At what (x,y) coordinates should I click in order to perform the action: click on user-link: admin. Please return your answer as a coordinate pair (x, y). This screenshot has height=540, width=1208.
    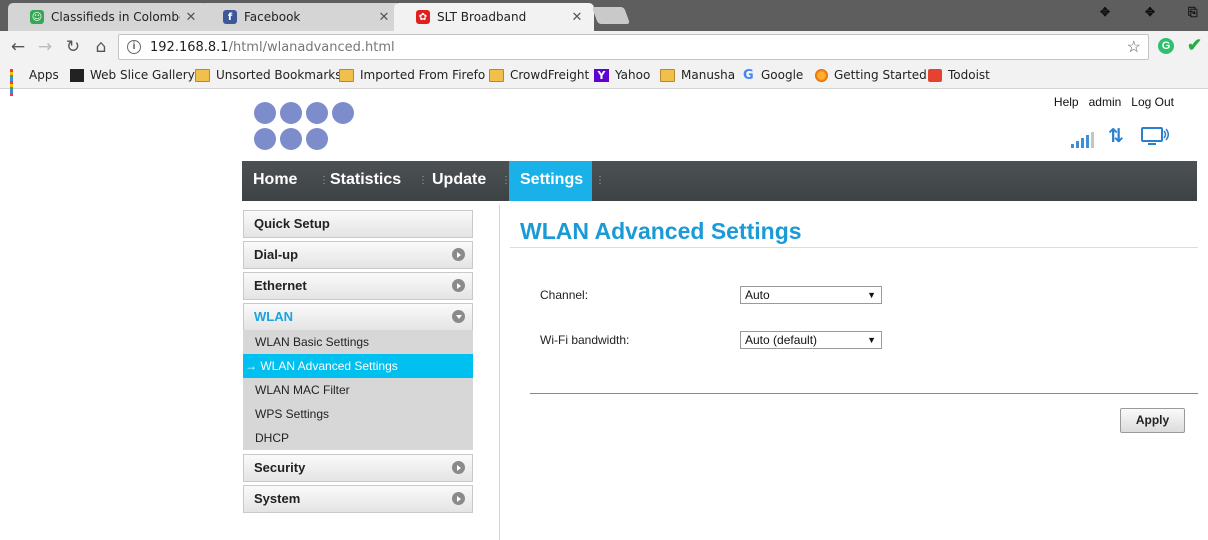
    Looking at the image, I should click on (1105, 102).